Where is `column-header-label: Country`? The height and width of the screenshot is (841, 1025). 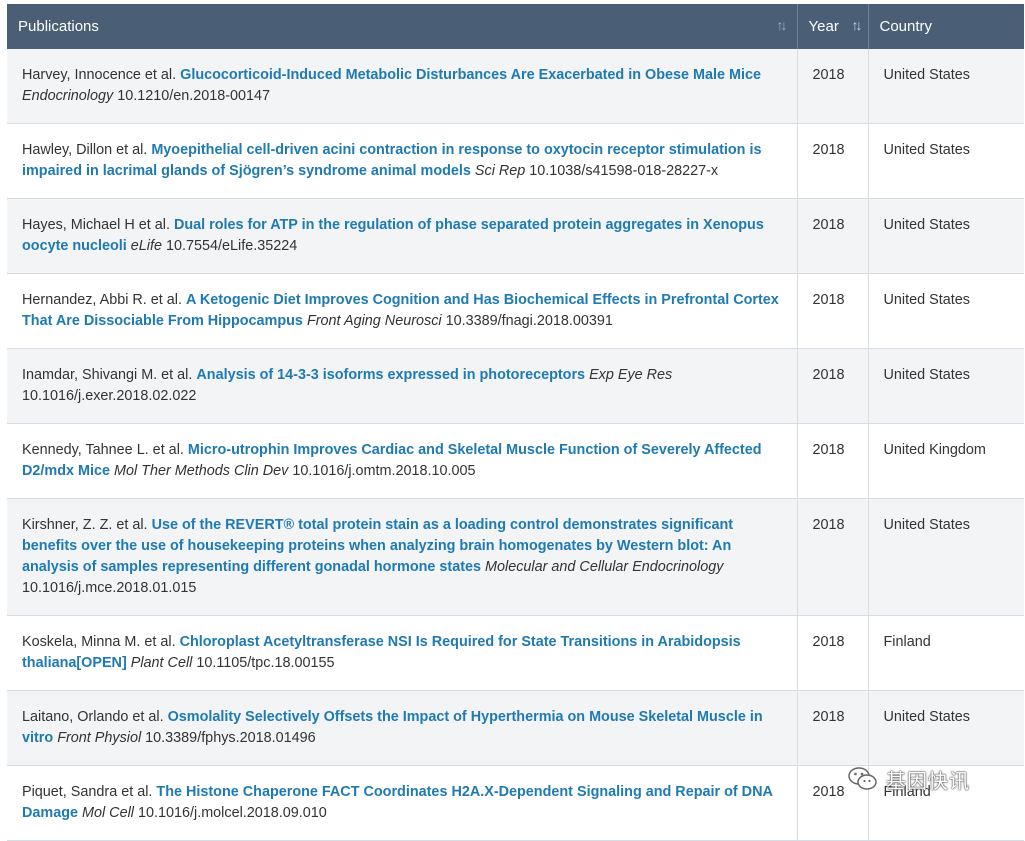 column-header-label: Country is located at coordinates (906, 26).